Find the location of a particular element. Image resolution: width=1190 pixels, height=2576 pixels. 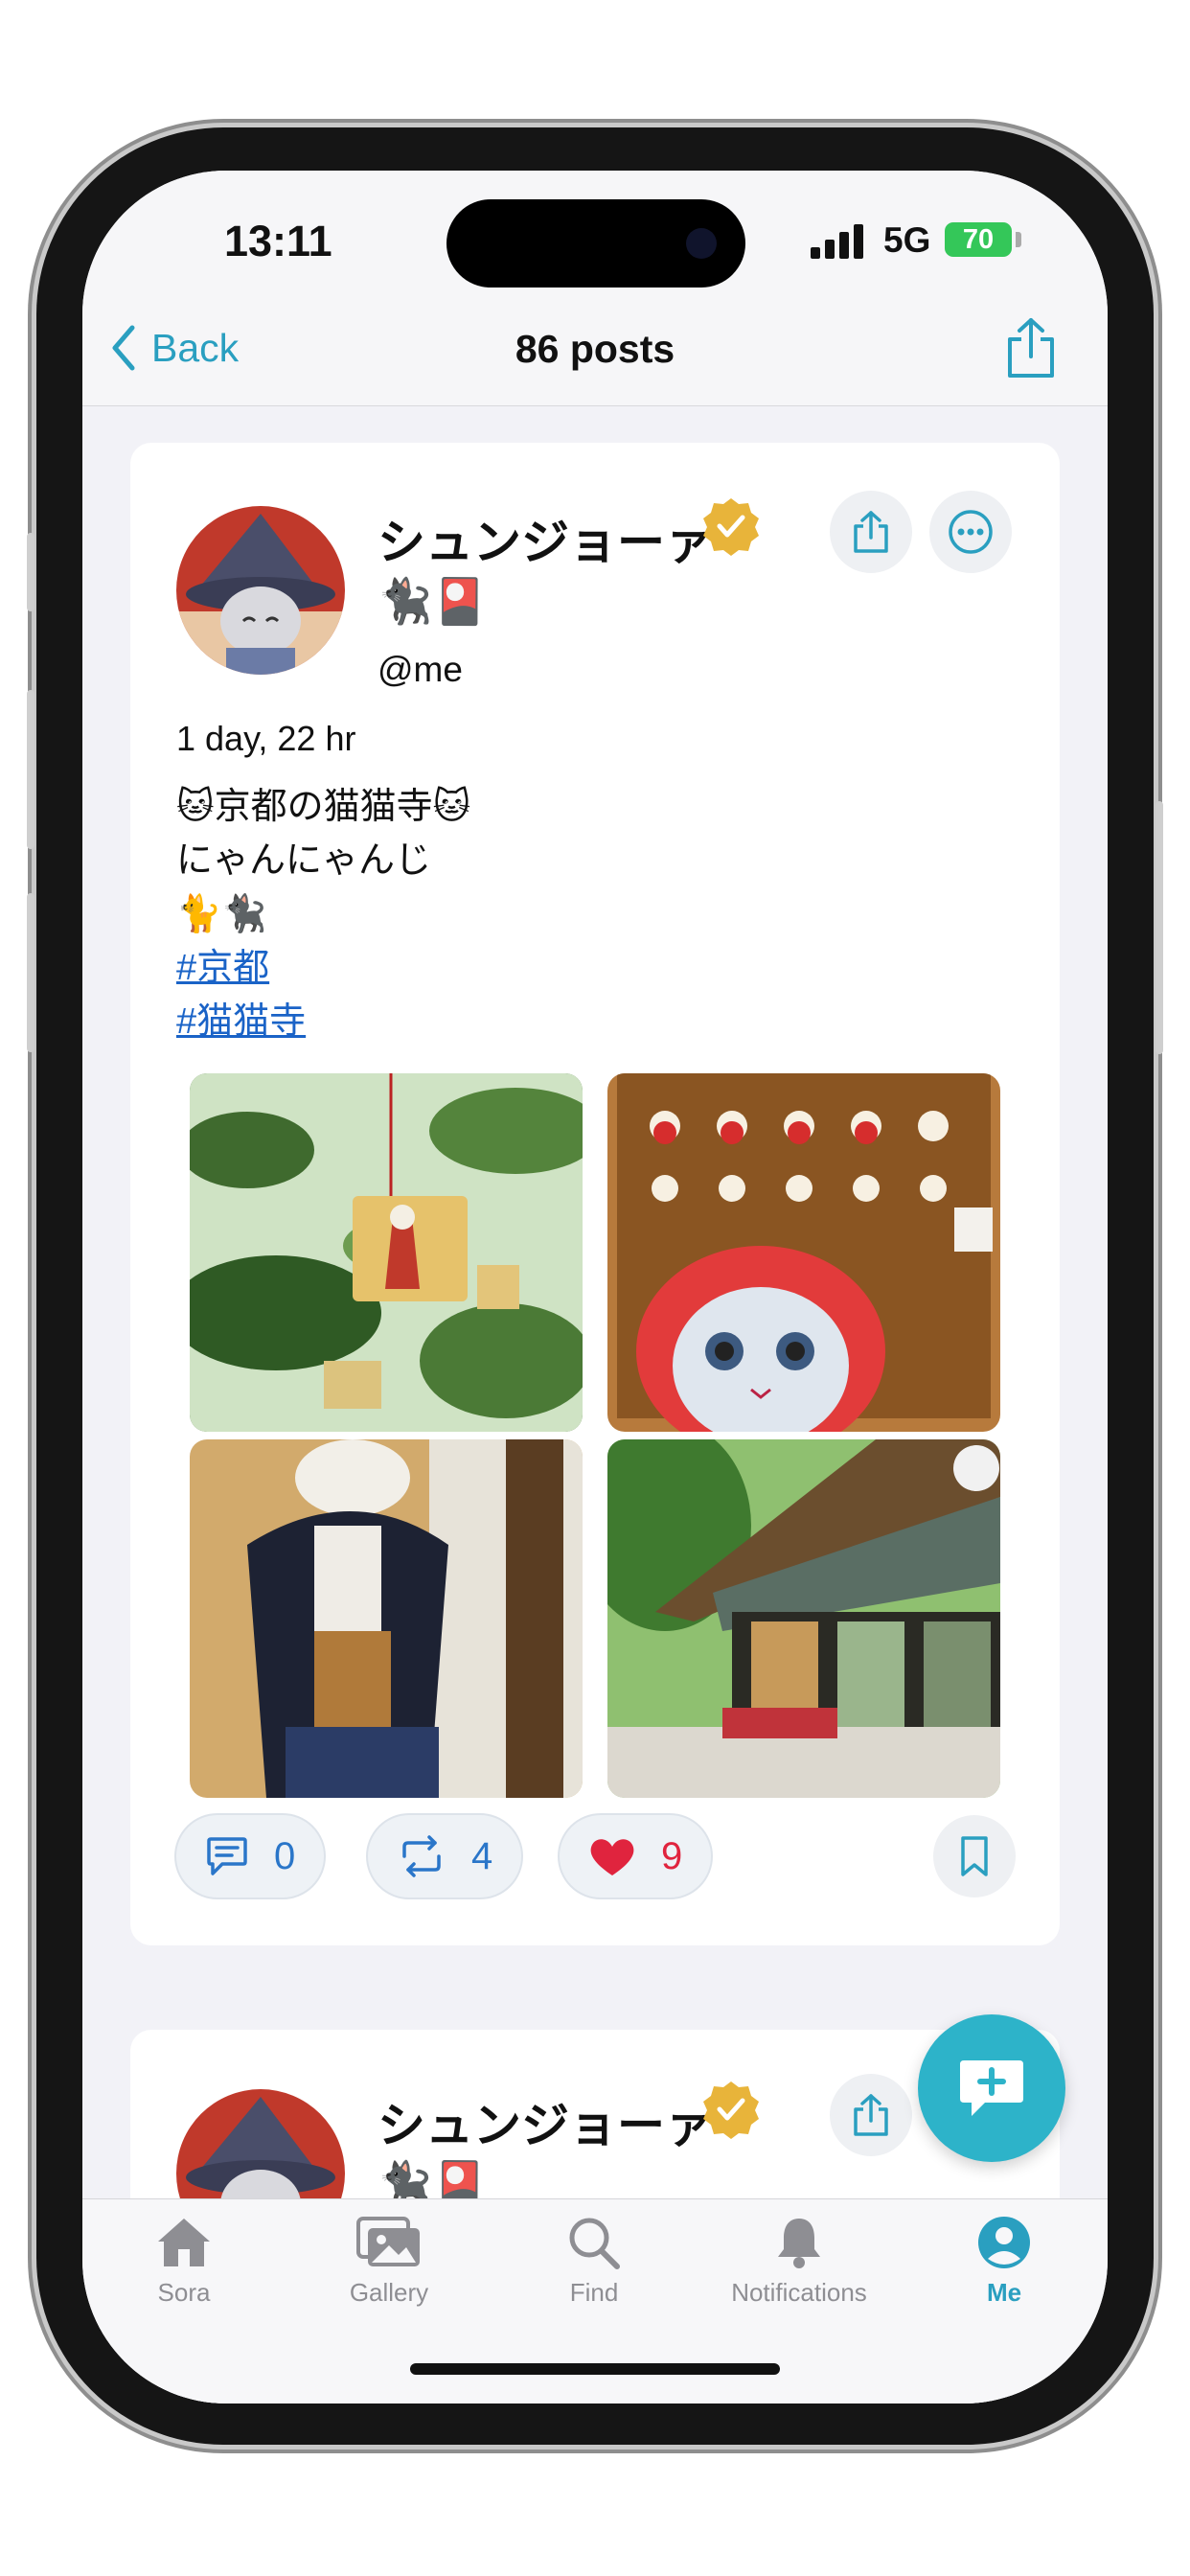

profile-emojis: 🐈‍⬛🎴 is located at coordinates (433, 601).